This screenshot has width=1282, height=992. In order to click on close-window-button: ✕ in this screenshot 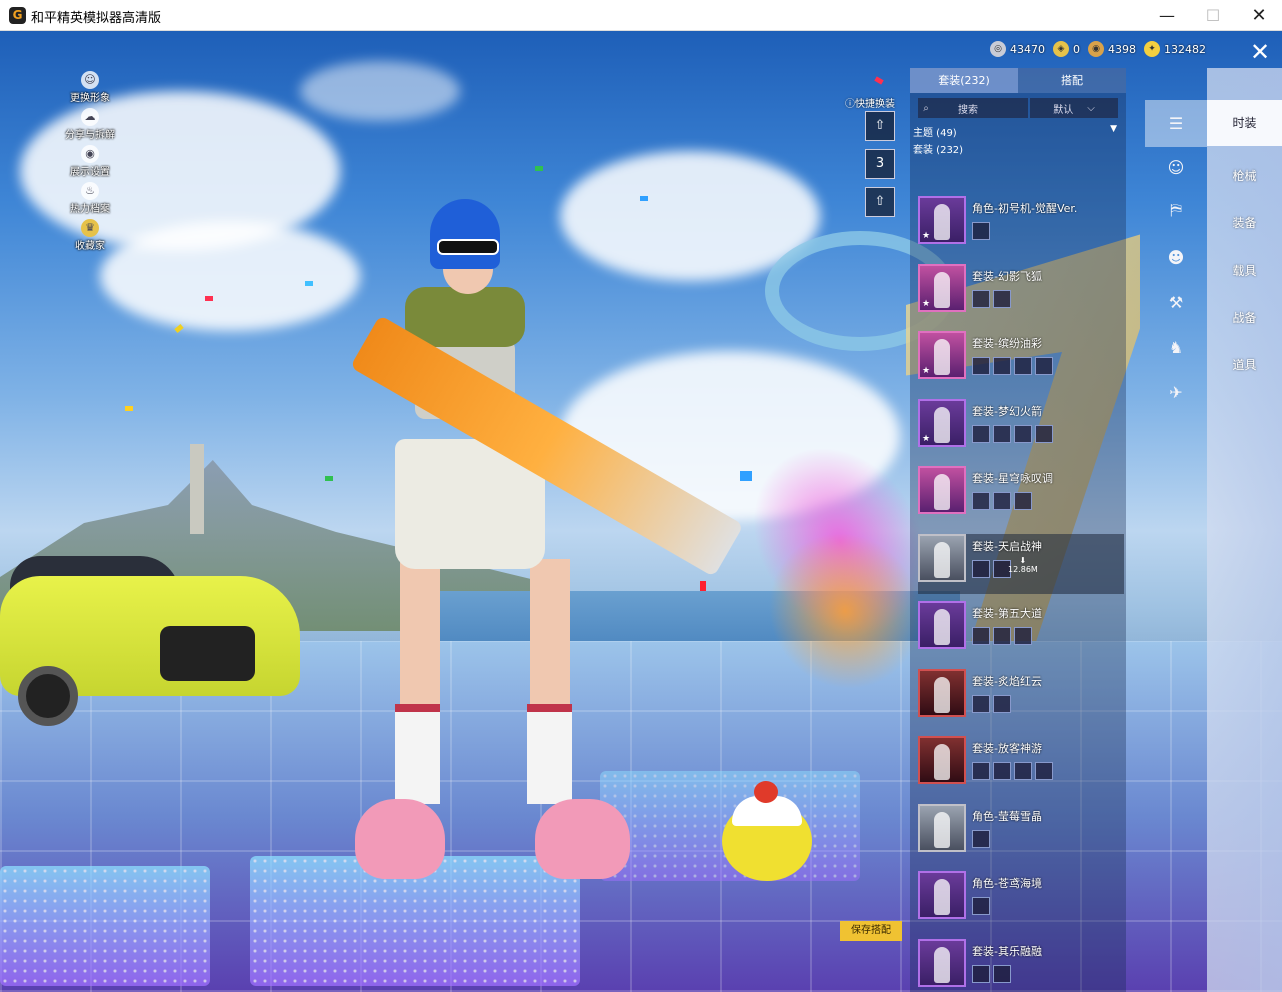, I will do `click(1259, 15)`.